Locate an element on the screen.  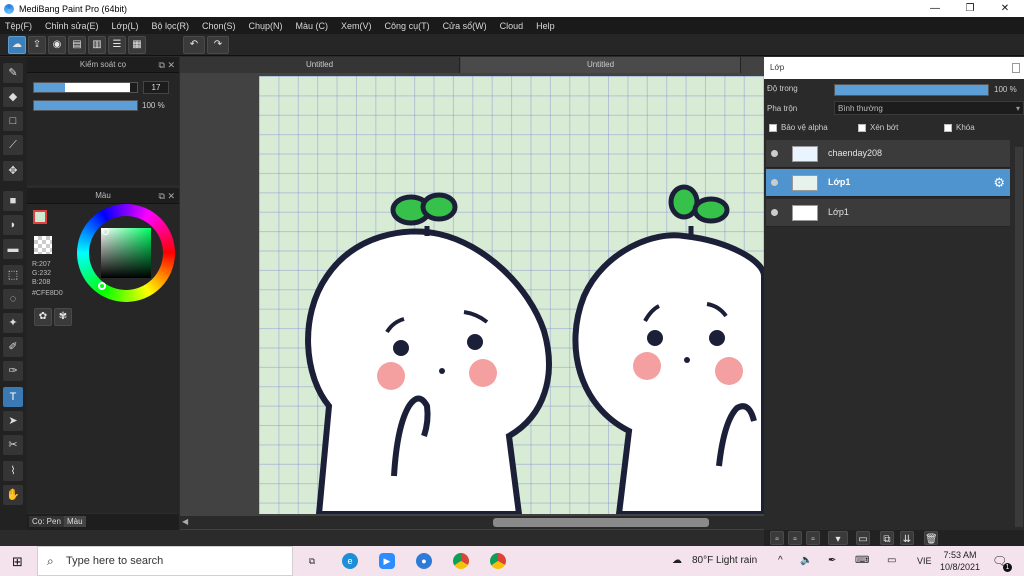
stroke-tool-icon: ⟋ is located at coordinates (13, 145).